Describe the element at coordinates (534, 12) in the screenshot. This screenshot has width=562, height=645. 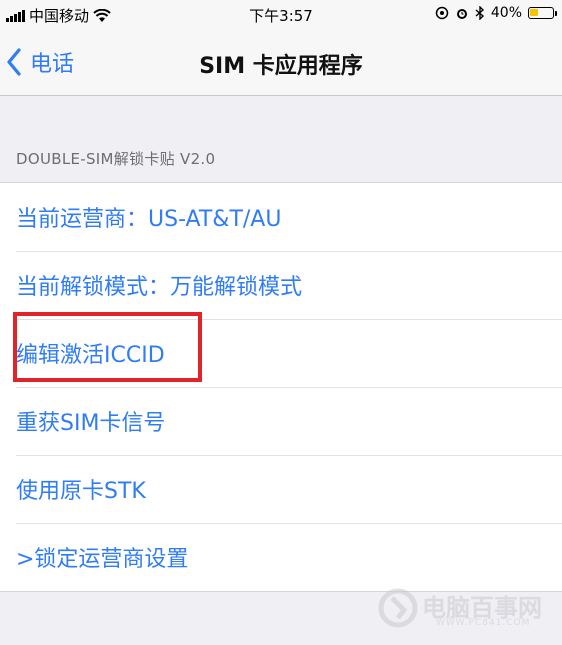
I see `battery-fill` at that location.